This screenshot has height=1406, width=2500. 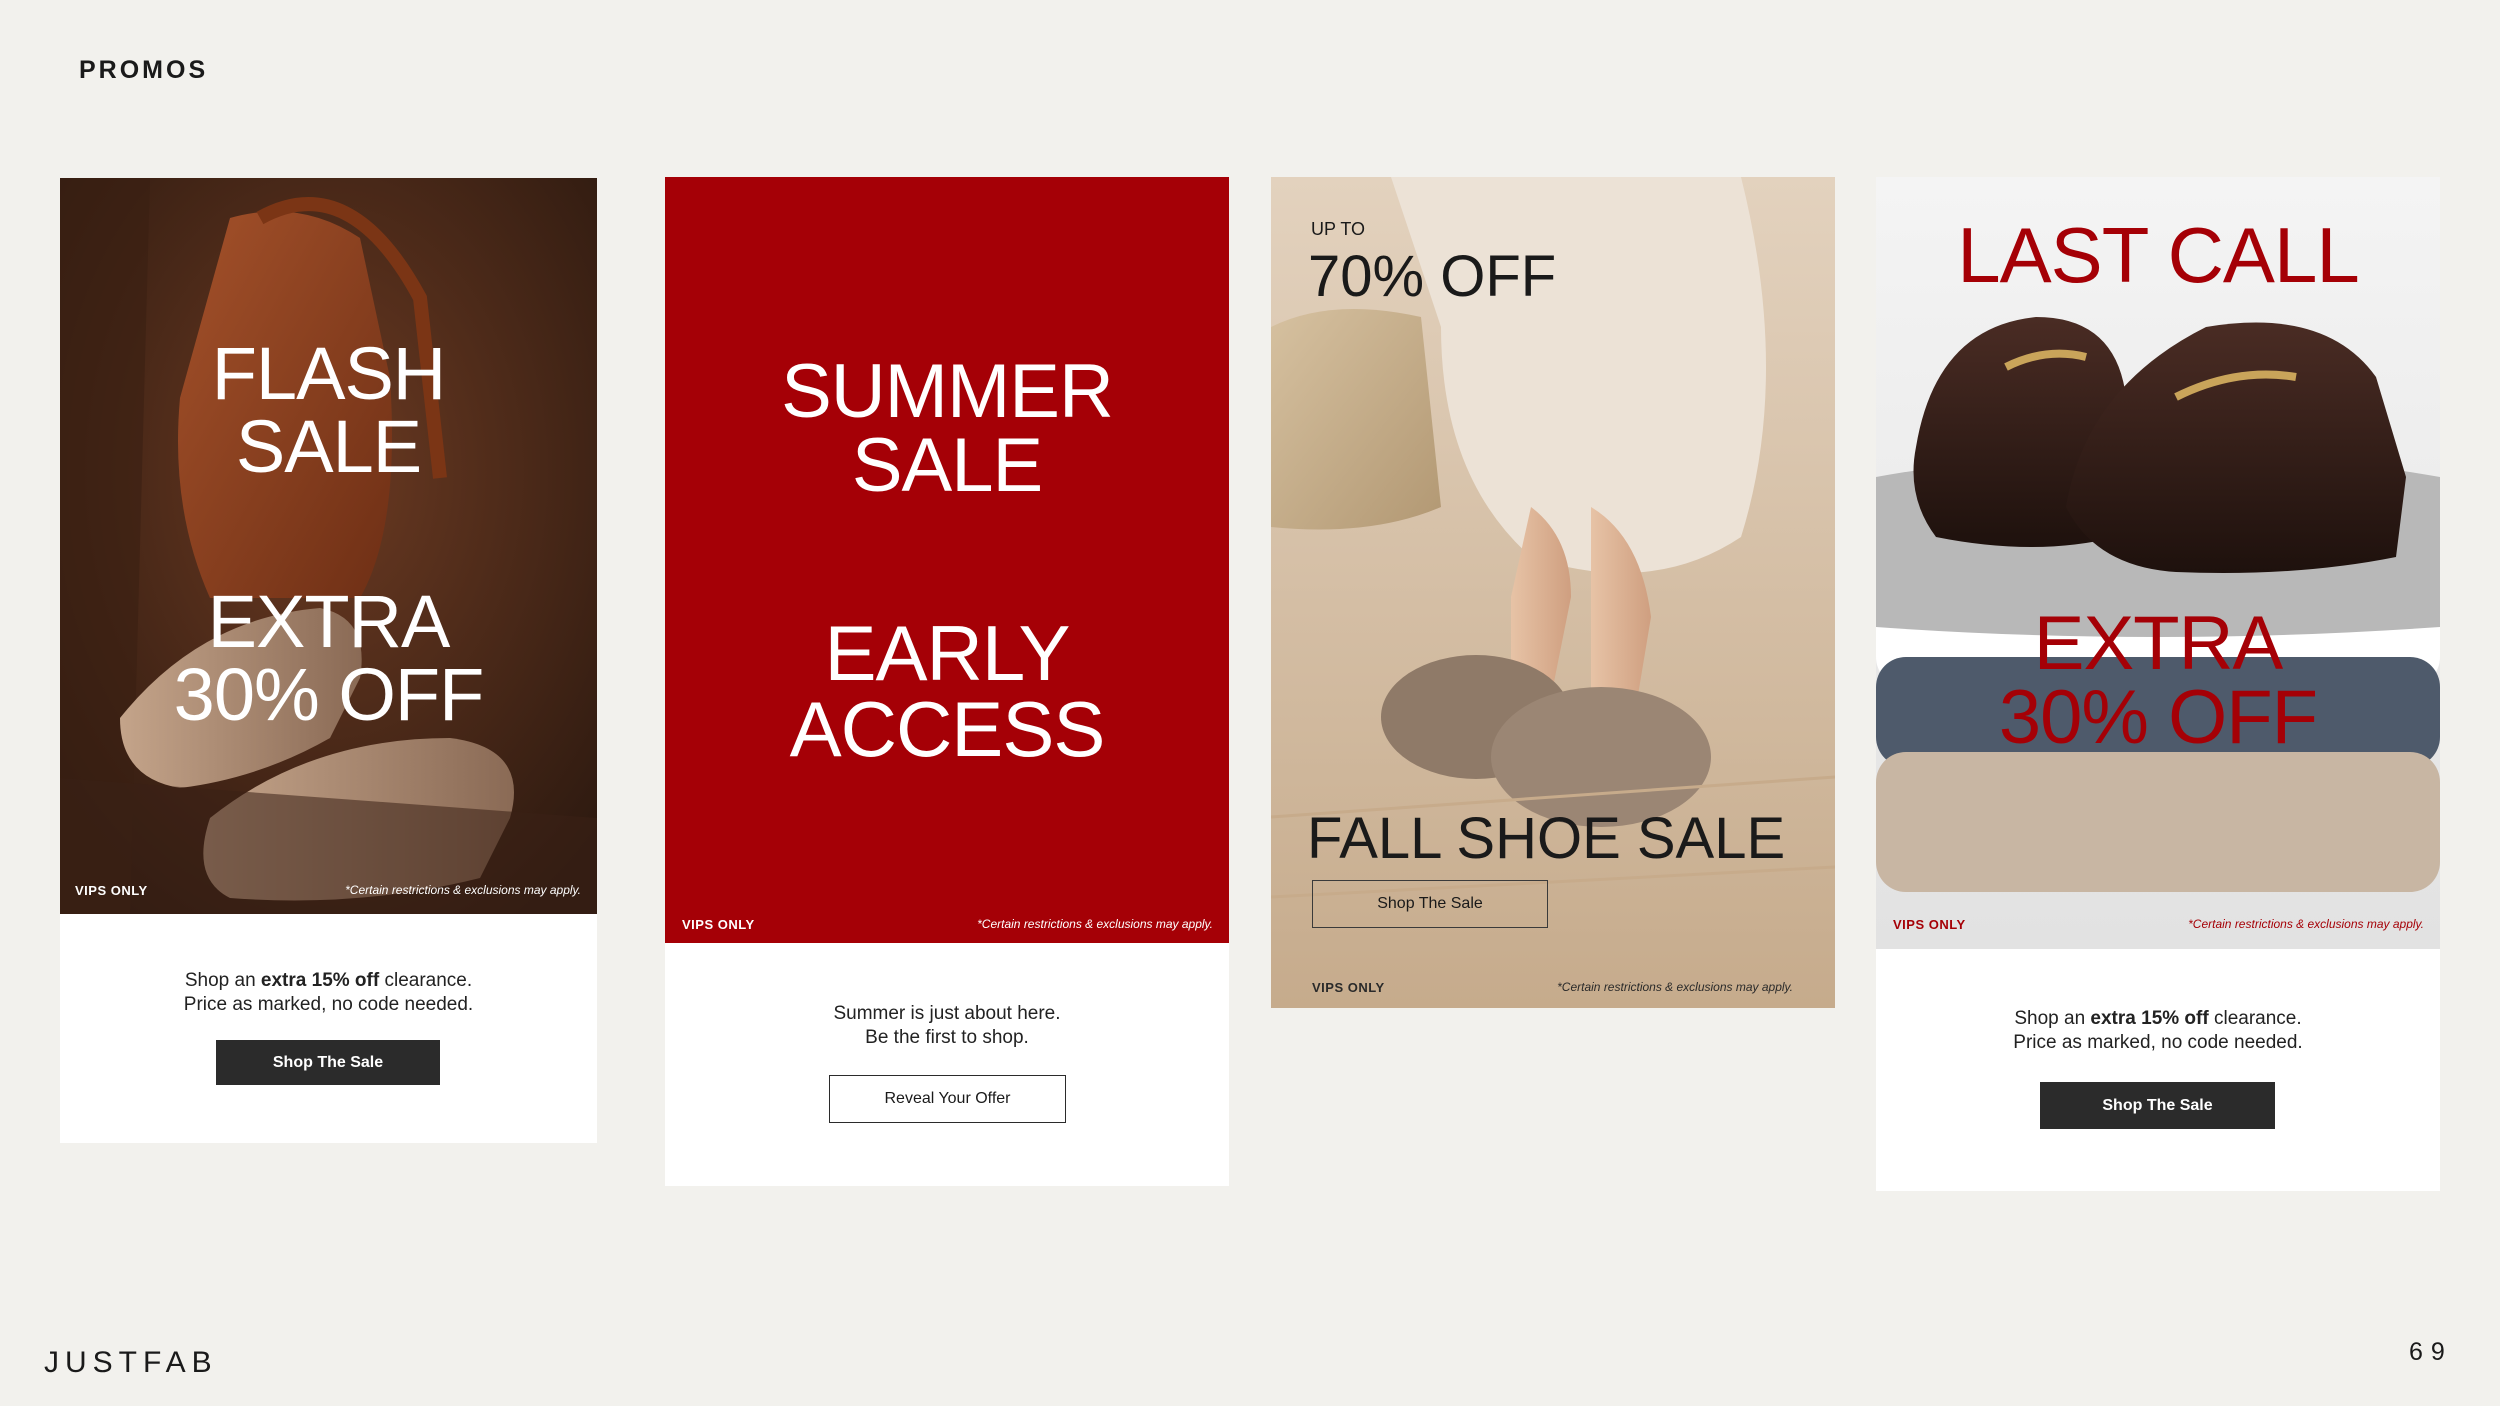 What do you see at coordinates (947, 1099) in the screenshot?
I see `reveal-your-offer-button: Reveal Your Offer` at bounding box center [947, 1099].